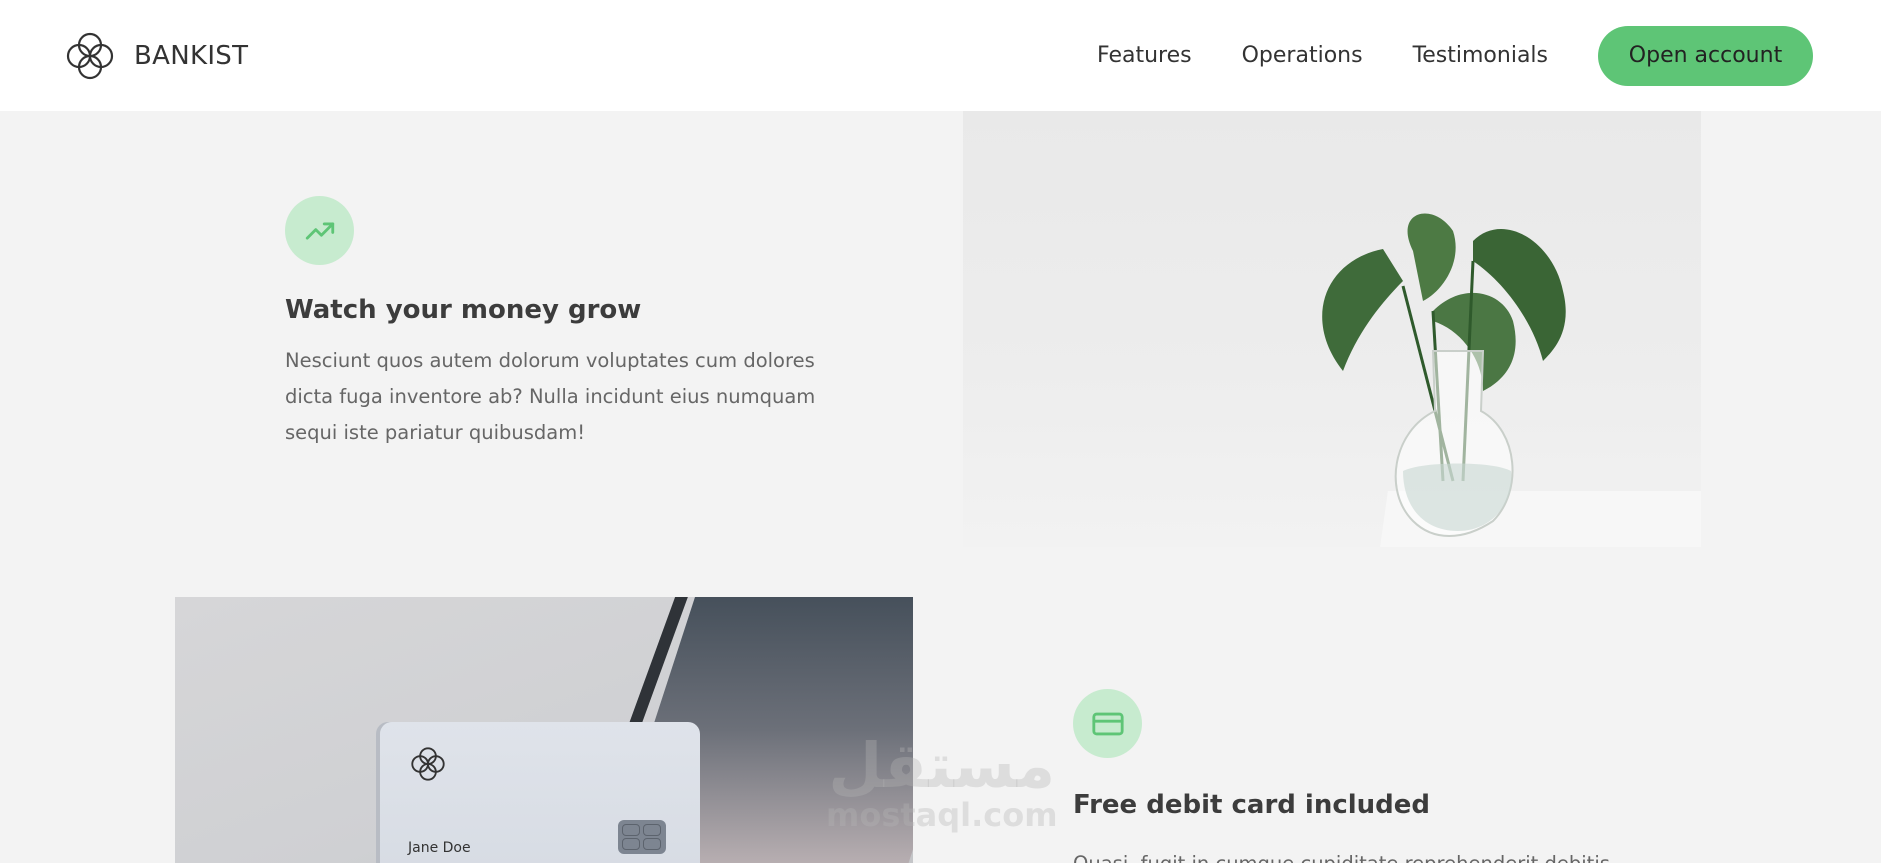 Image resolution: width=1881 pixels, height=863 pixels. Describe the element at coordinates (942, 815) in the screenshot. I see `watermark-latin: mostaql.com` at that location.